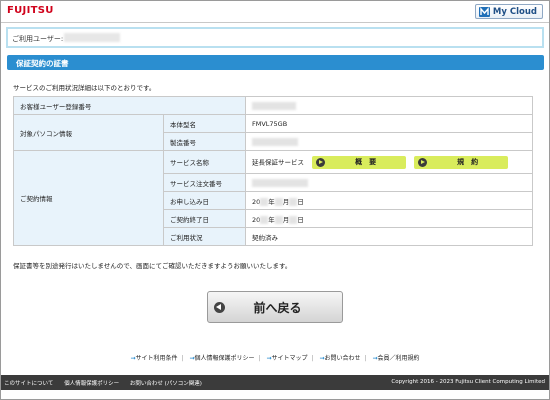 This screenshot has width=550, height=400. I want to click on arrow-left-icon, so click(219, 307).